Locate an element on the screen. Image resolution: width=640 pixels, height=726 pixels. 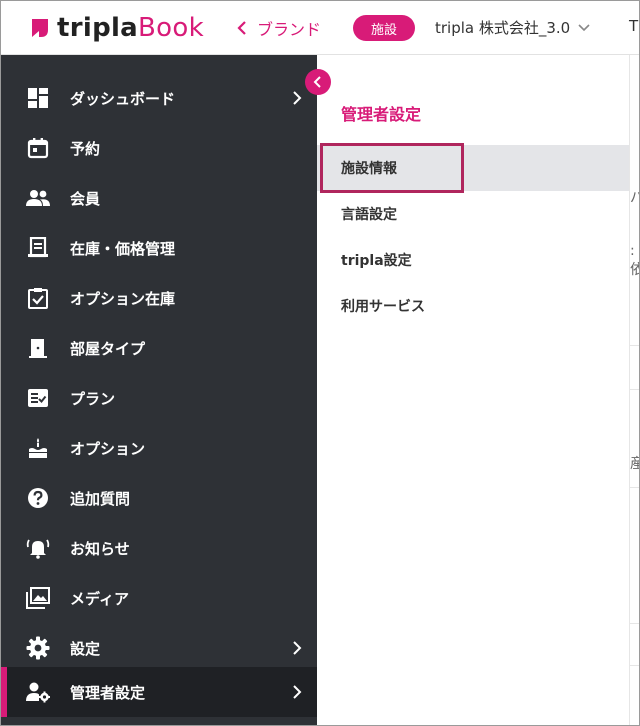
inventory-icon is located at coordinates (38, 248).